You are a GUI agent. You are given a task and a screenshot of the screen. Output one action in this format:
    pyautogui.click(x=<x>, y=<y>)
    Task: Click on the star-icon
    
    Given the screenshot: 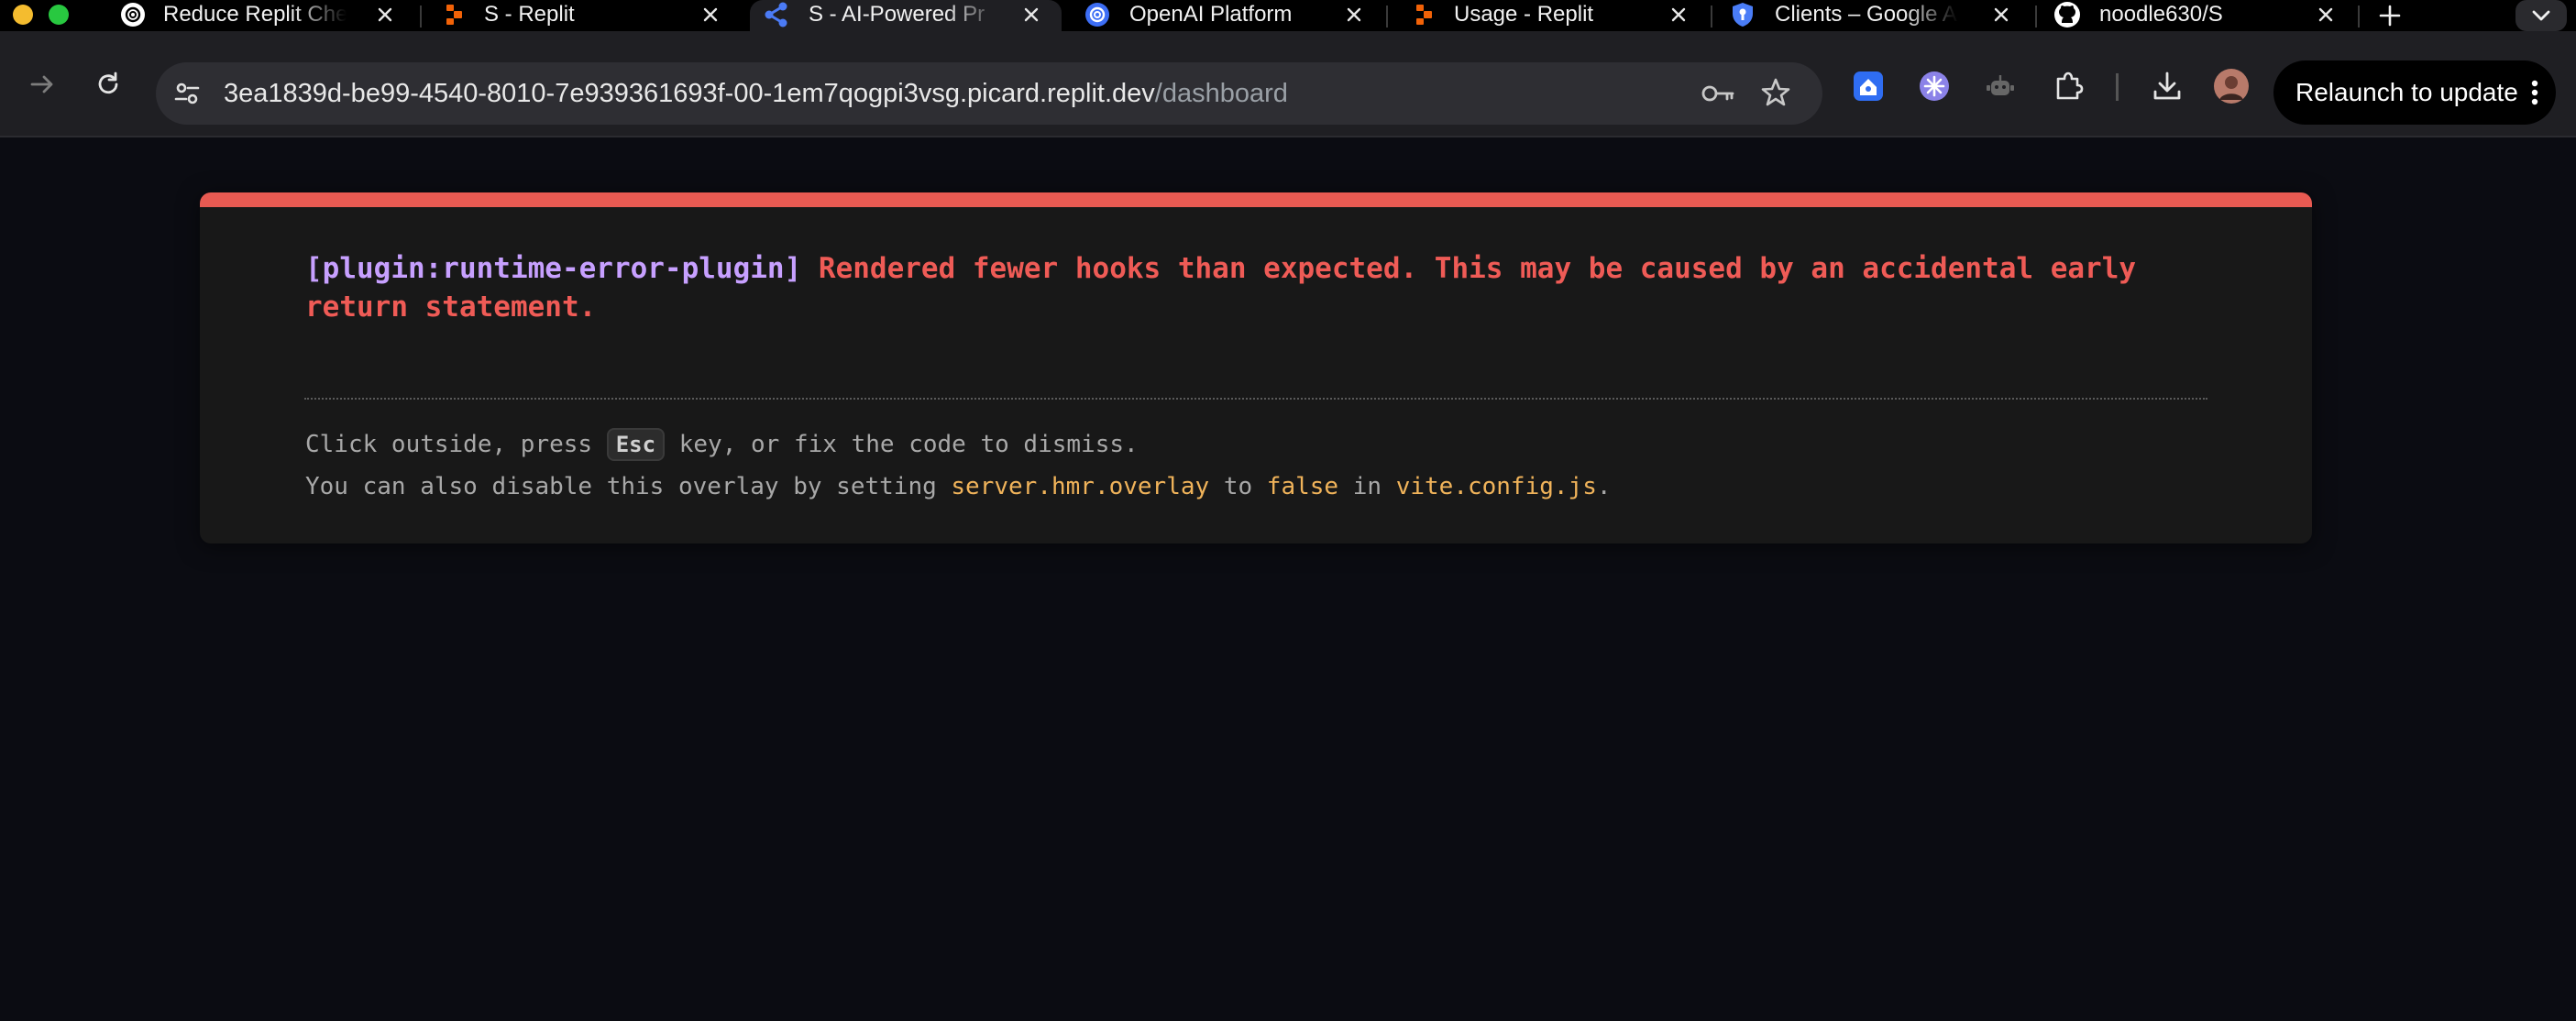 What is the action you would take?
    pyautogui.click(x=1775, y=95)
    